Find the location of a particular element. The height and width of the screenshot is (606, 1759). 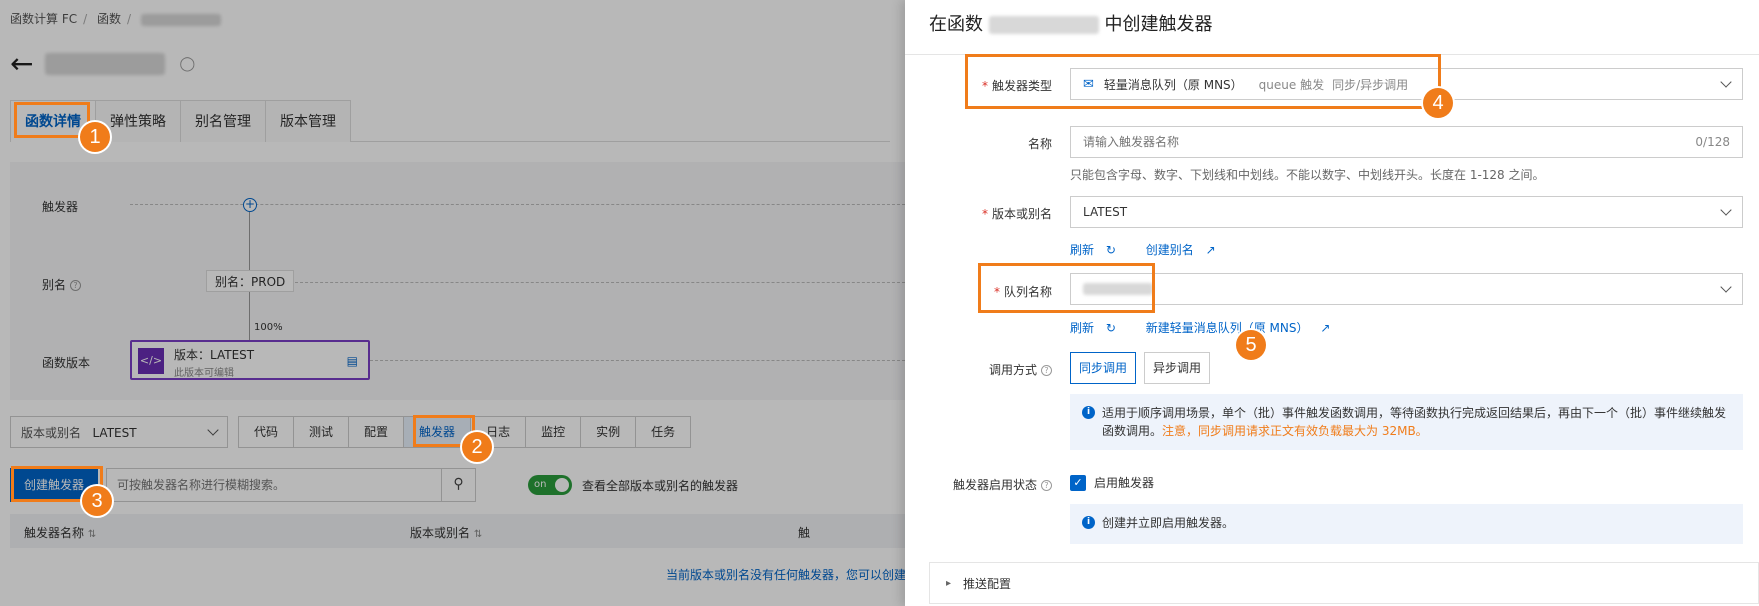

name-input is located at coordinates (1389, 142).